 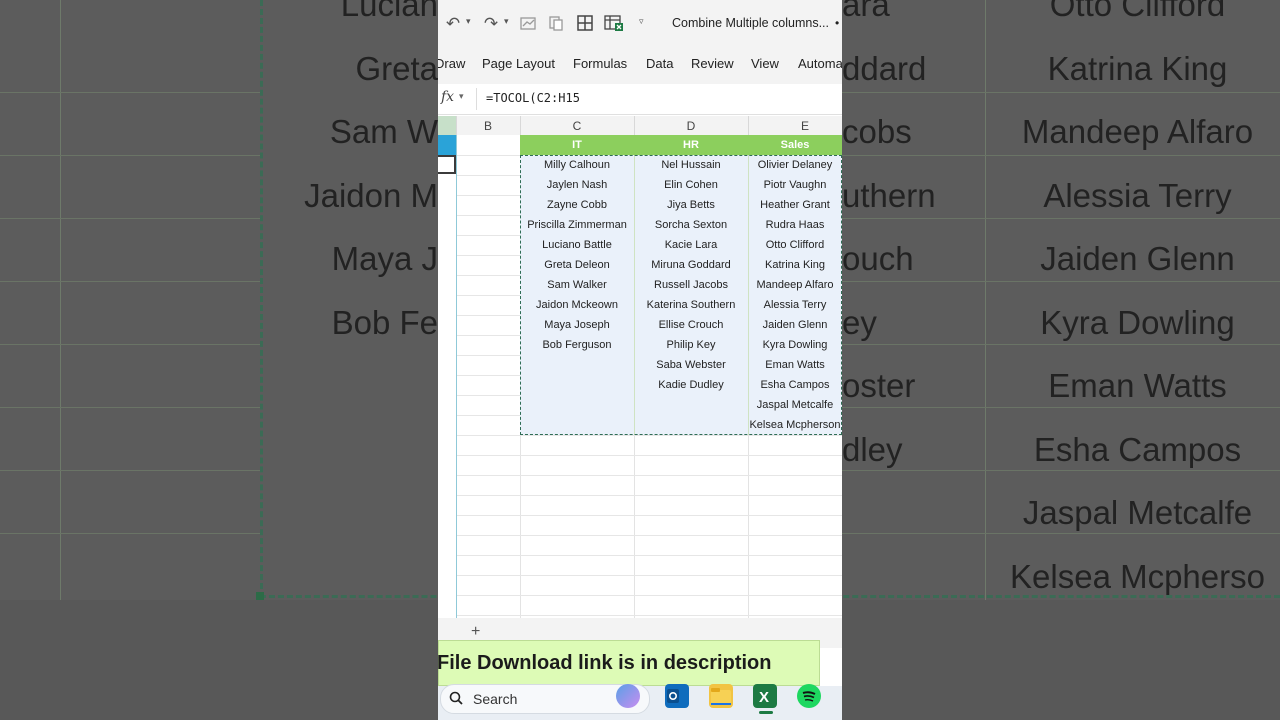 I want to click on background-left-name: Jaidon M, so click(x=371, y=195).